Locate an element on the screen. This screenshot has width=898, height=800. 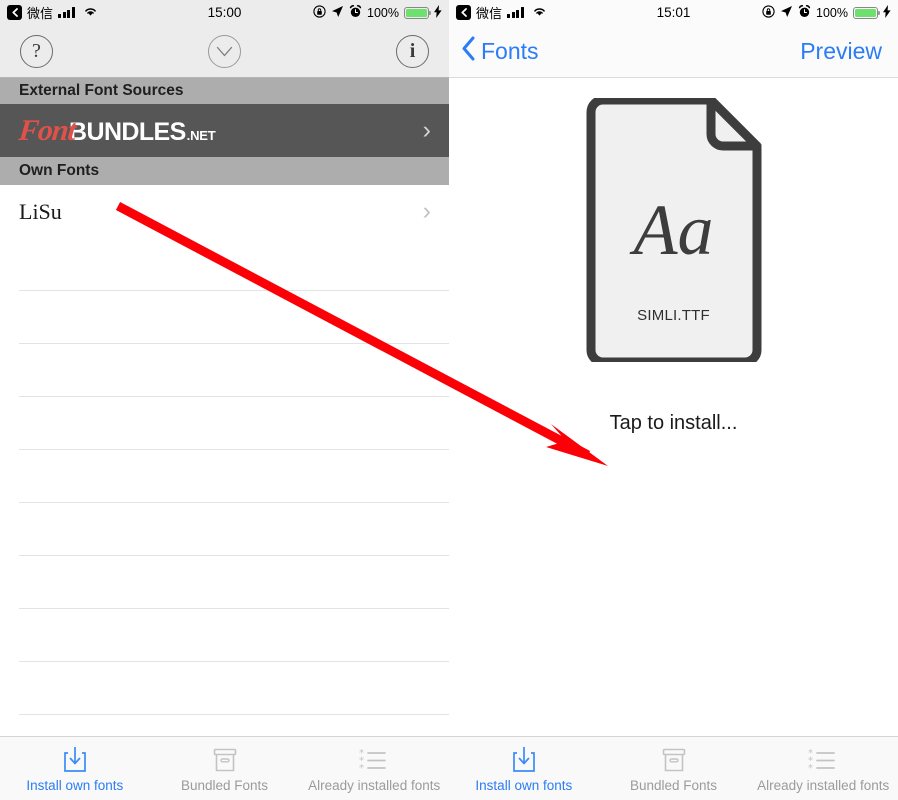
fontbundles-logo: Font BUNDLES .NET is located at coordinates (116, 130).